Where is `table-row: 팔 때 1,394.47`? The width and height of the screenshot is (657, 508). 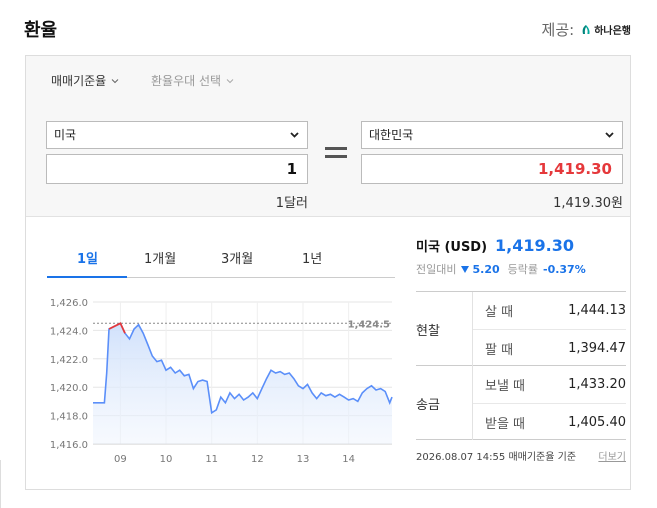 table-row: 팔 때 1,394.47 is located at coordinates (549, 347).